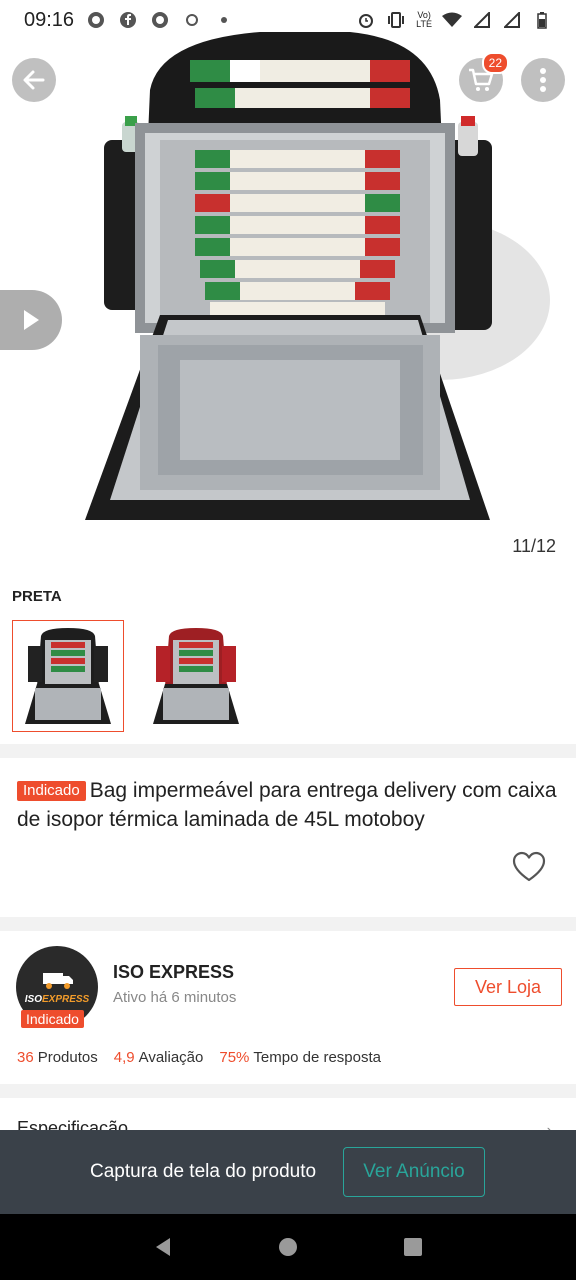  I want to click on recommended-tag: Indicado, so click(51, 791).